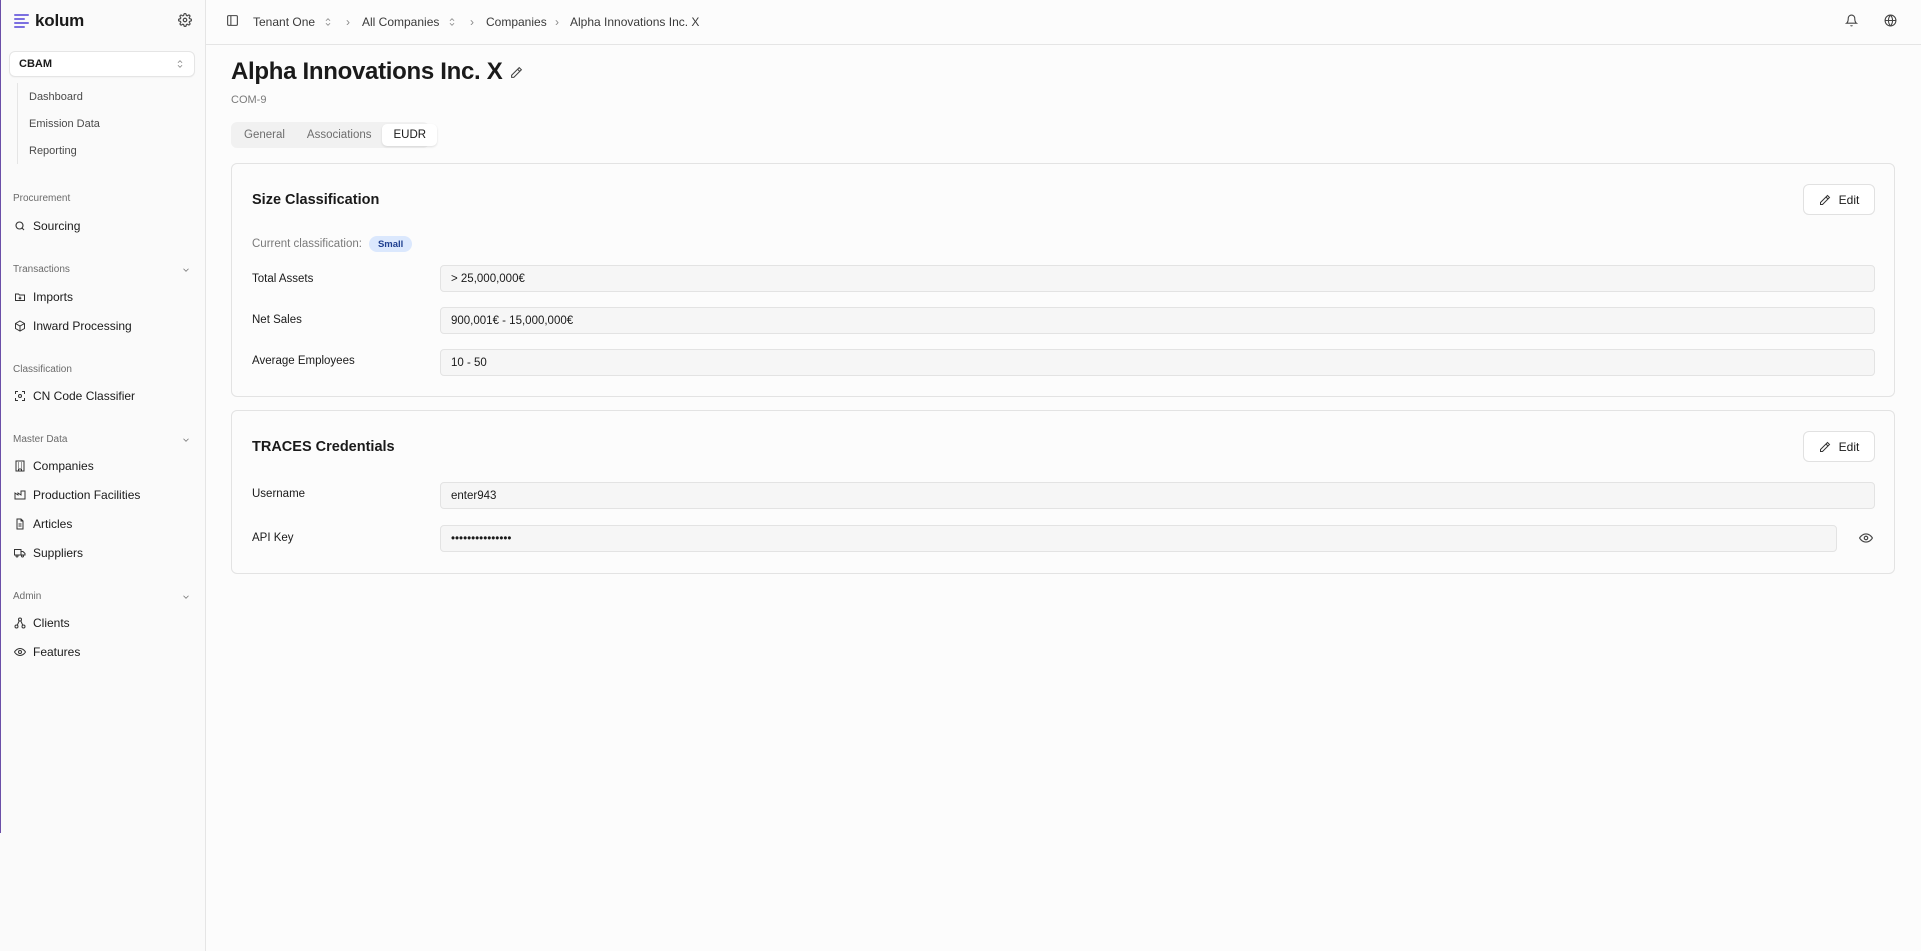 This screenshot has height=951, width=1921. Describe the element at coordinates (107, 150) in the screenshot. I see `sidebar-item-reporting: Reporting` at that location.